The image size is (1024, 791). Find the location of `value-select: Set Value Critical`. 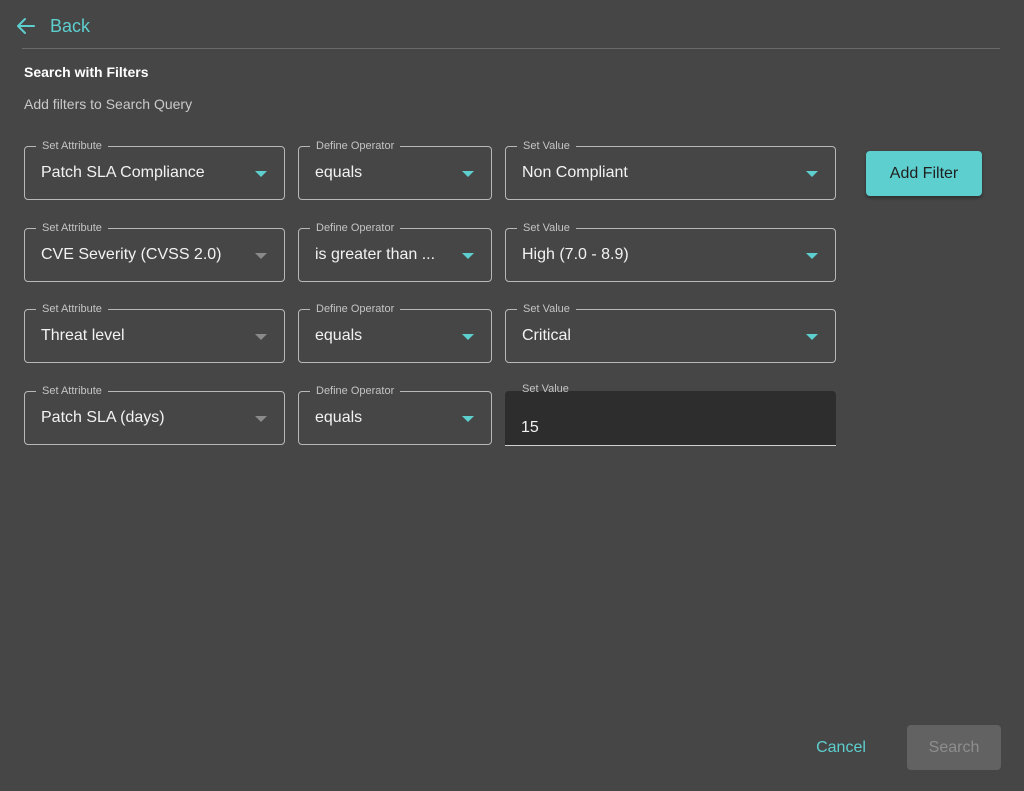

value-select: Set Value Critical is located at coordinates (670, 332).